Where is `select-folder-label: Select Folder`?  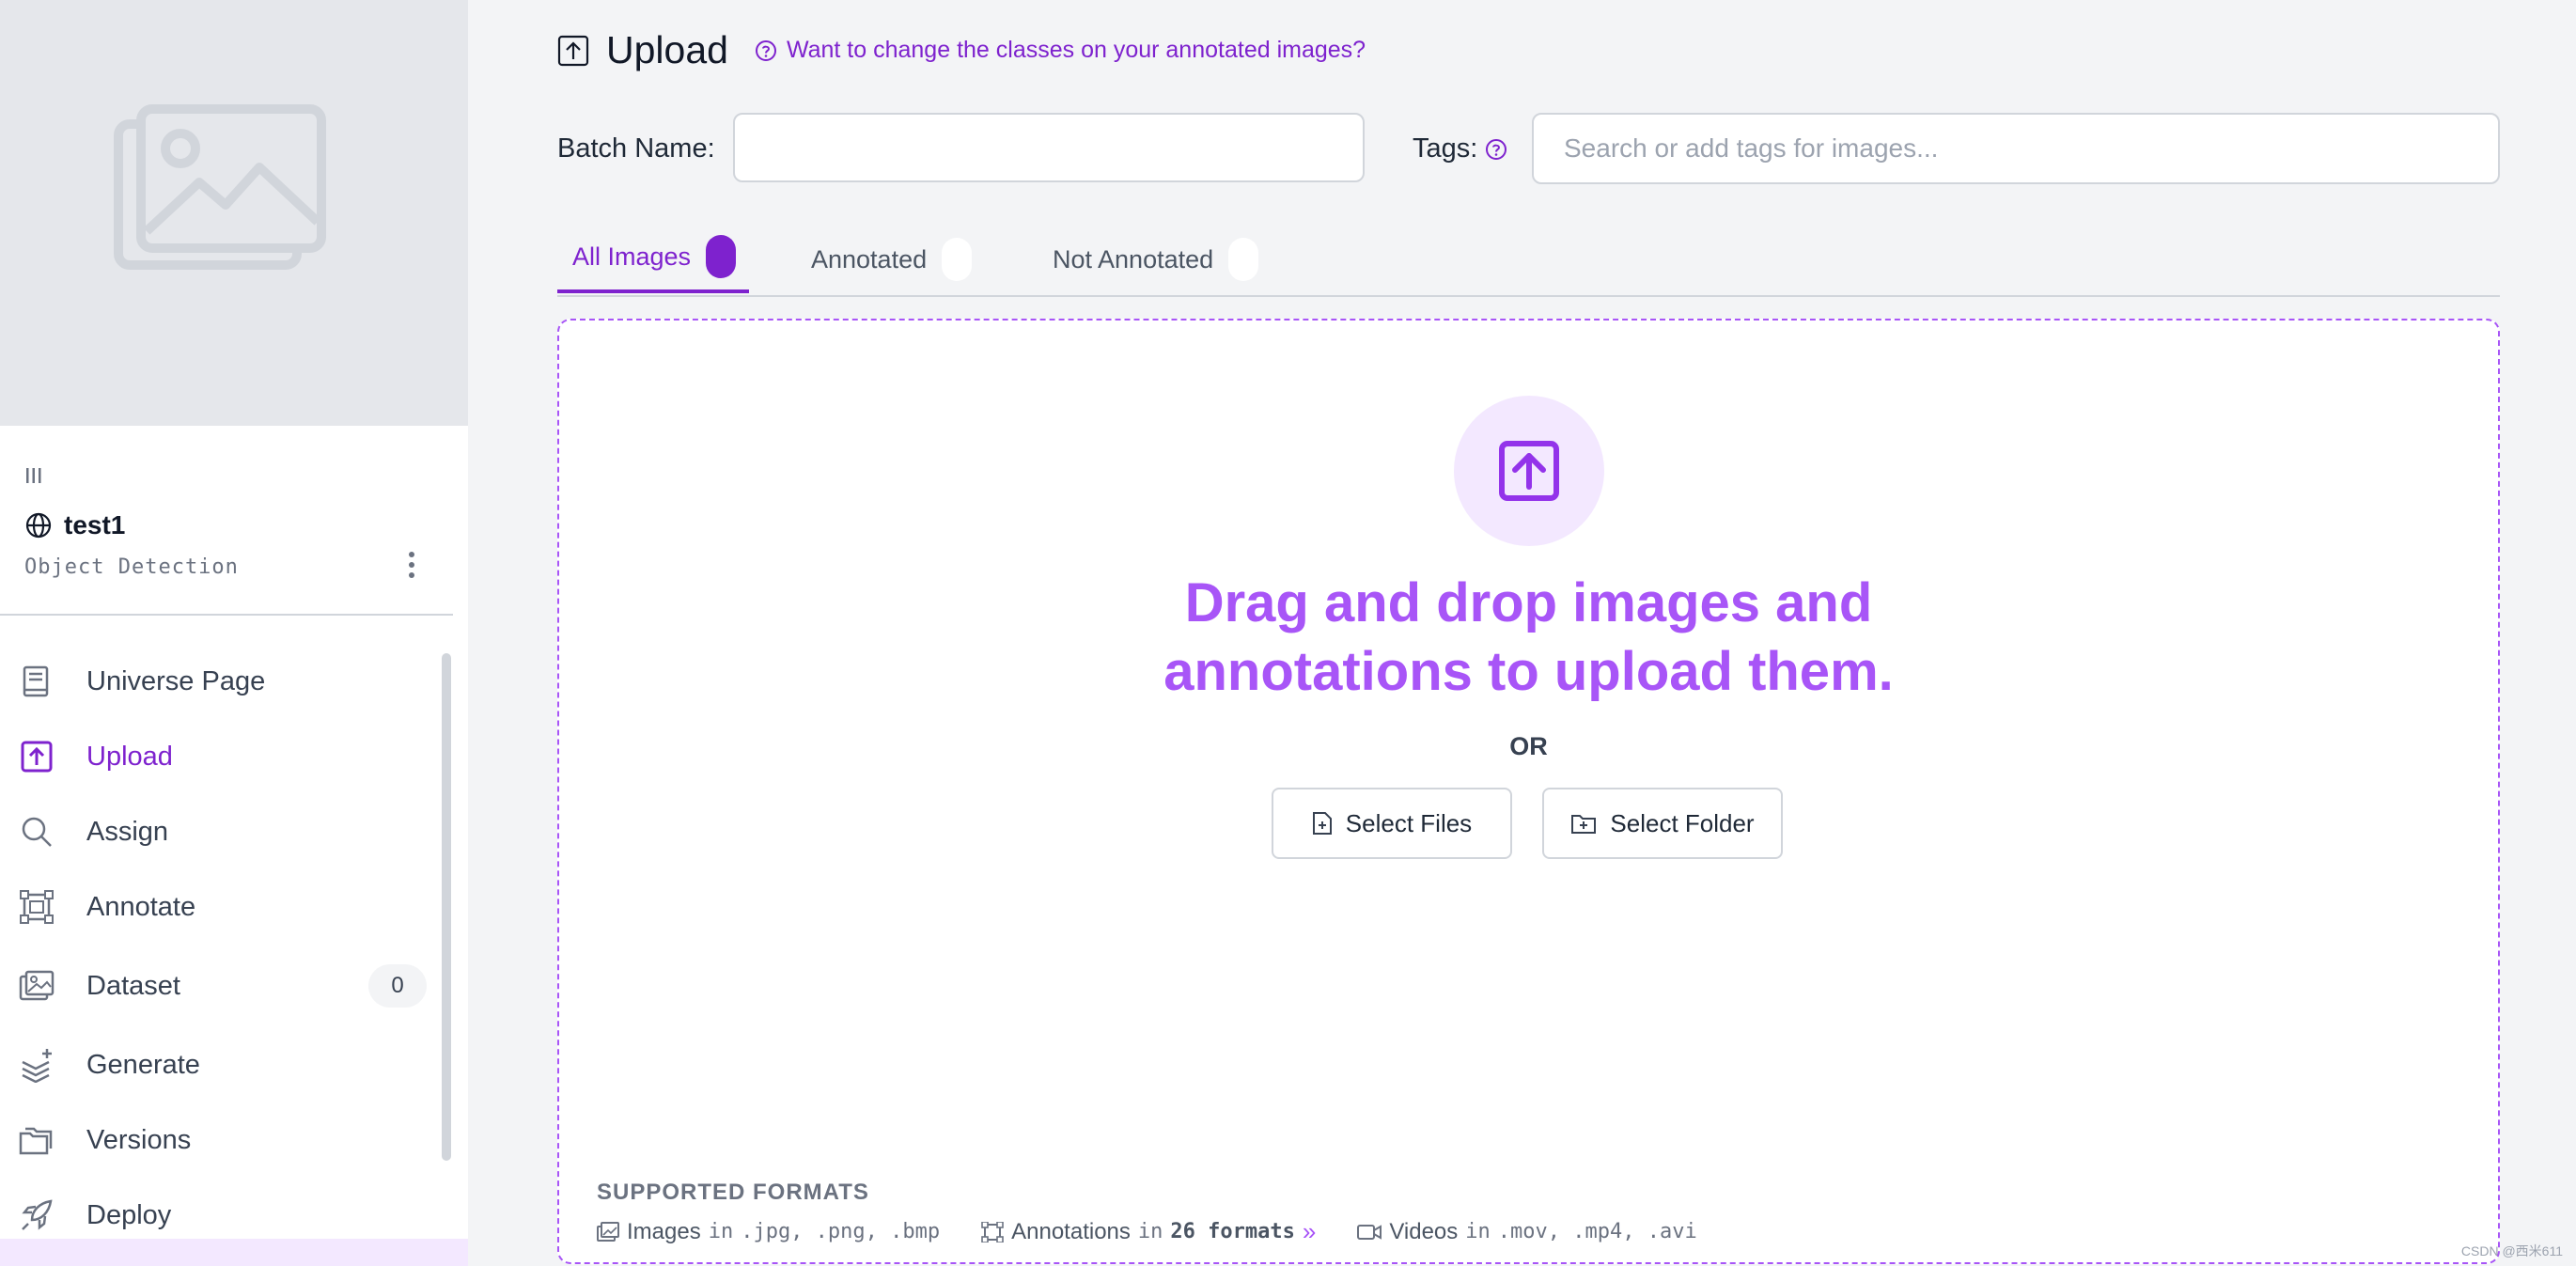
select-folder-label: Select Folder is located at coordinates (1682, 822).